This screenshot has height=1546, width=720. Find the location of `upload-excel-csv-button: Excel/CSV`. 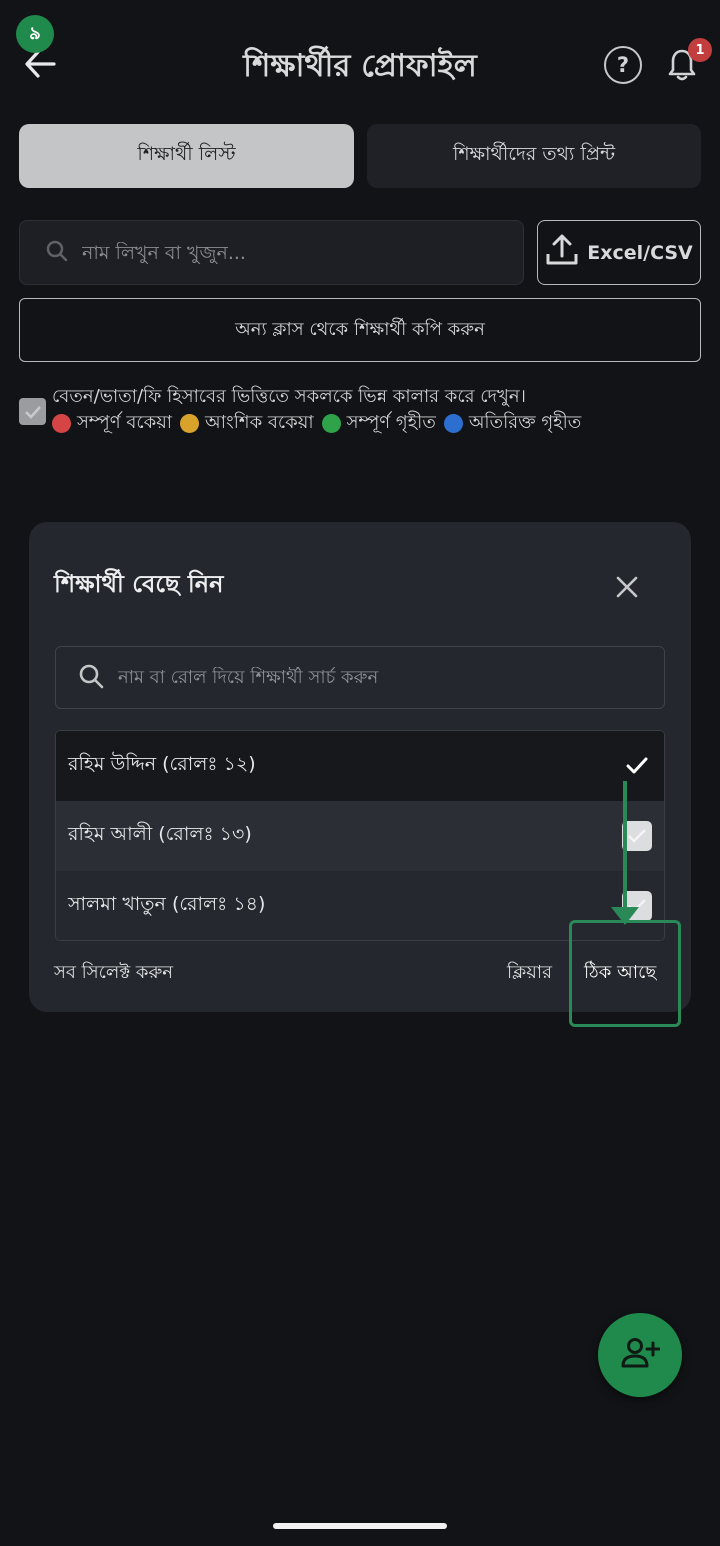

upload-excel-csv-button: Excel/CSV is located at coordinates (619, 252).